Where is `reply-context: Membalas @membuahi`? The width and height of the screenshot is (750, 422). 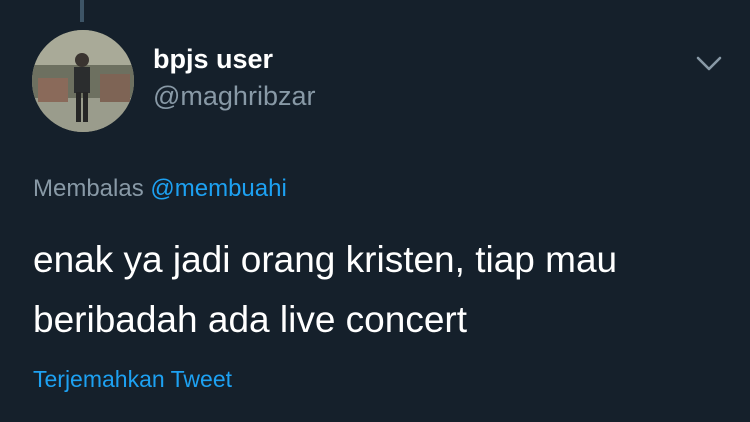 reply-context: Membalas @membuahi is located at coordinates (160, 189).